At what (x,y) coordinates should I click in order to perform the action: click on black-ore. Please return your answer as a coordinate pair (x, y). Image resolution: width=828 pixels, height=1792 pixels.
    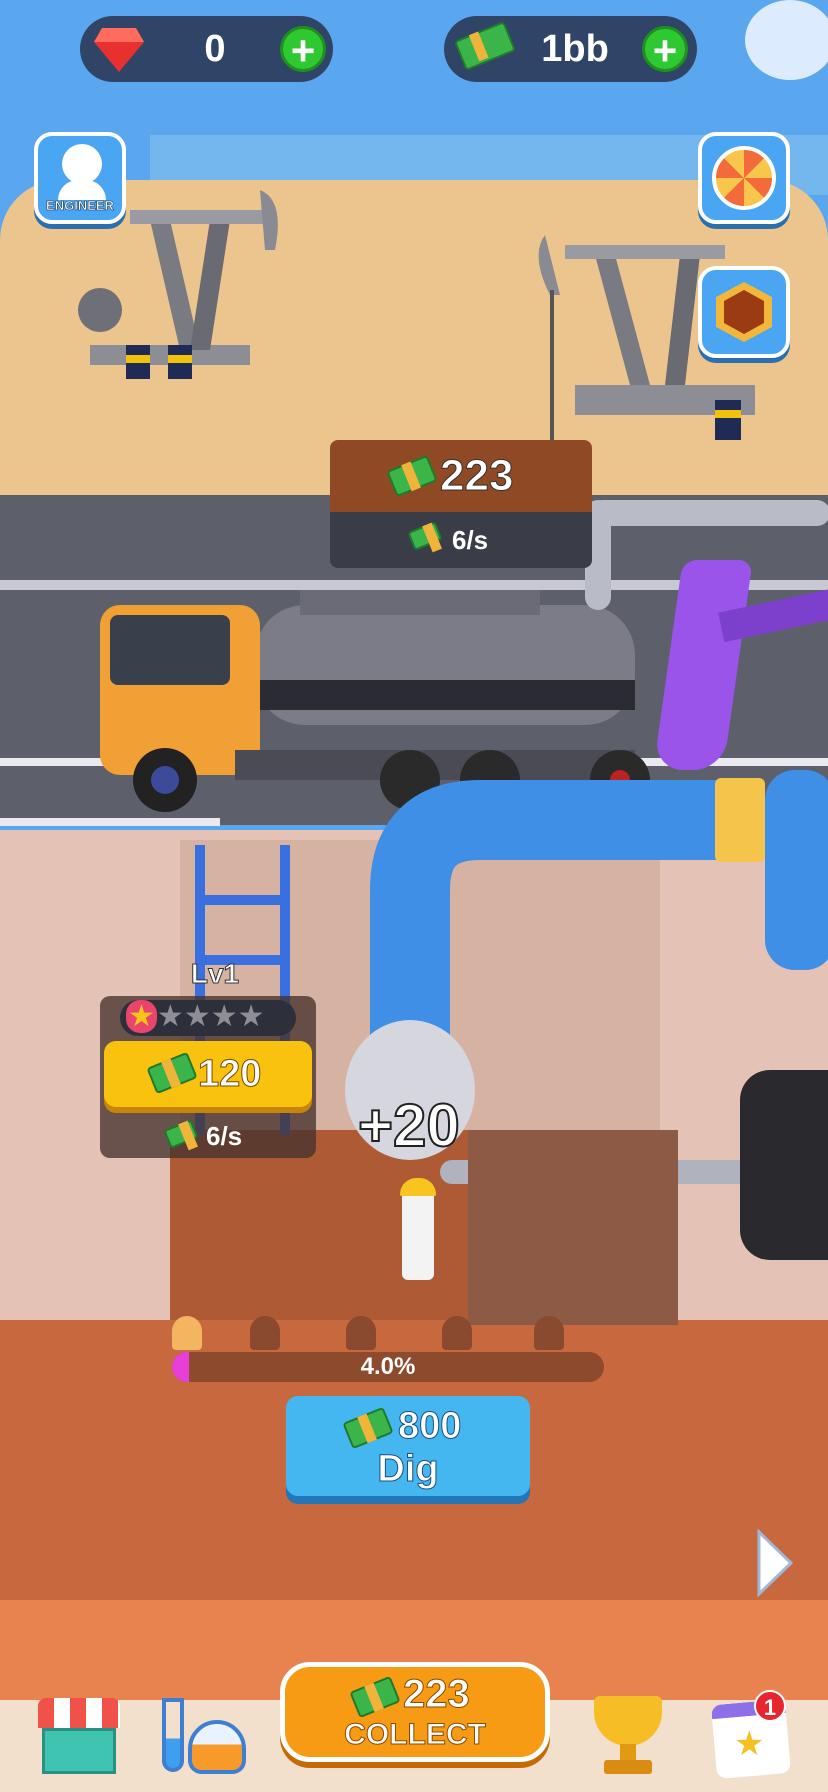
    Looking at the image, I should click on (784, 1165).